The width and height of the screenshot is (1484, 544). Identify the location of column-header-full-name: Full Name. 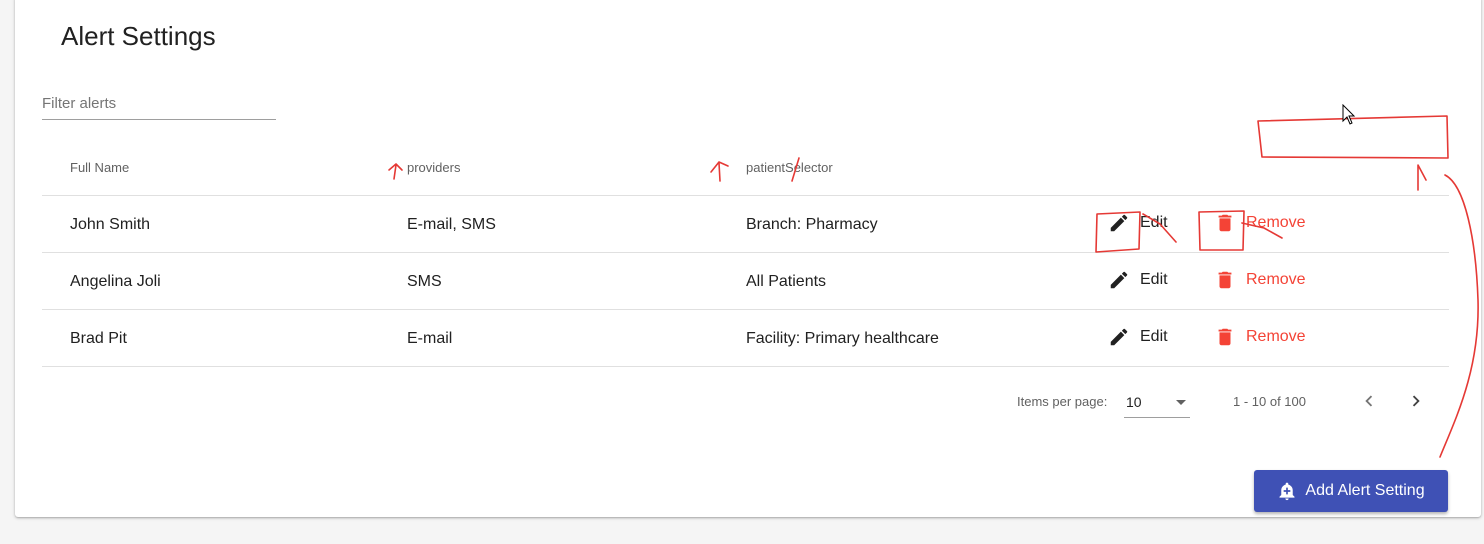
(99, 167).